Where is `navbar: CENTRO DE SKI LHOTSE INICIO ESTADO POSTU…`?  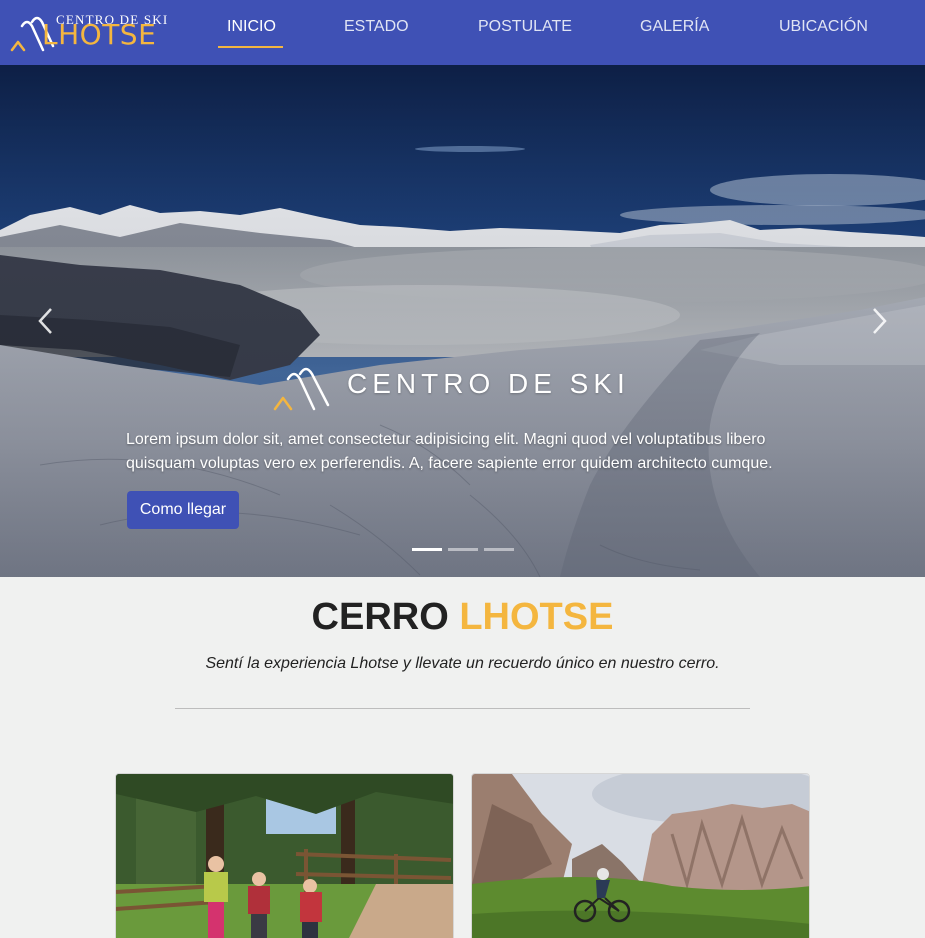 navbar: CENTRO DE SKI LHOTSE INICIO ESTADO POSTU… is located at coordinates (462, 32).